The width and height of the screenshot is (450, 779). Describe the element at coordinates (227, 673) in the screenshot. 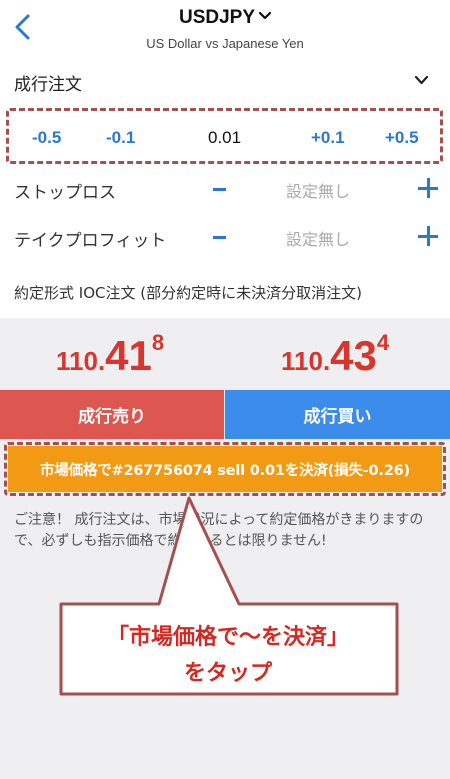

I see `callout-line-2: をタップ` at that location.